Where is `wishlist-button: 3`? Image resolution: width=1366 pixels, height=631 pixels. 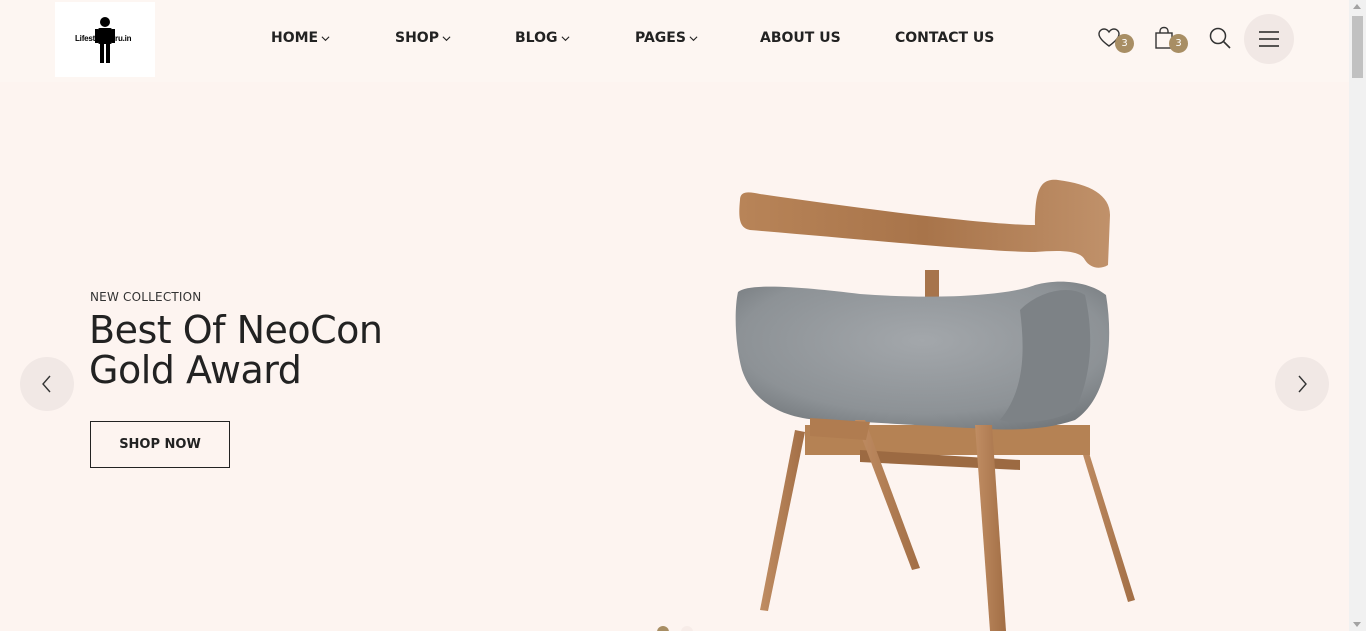 wishlist-button: 3 is located at coordinates (1115, 39).